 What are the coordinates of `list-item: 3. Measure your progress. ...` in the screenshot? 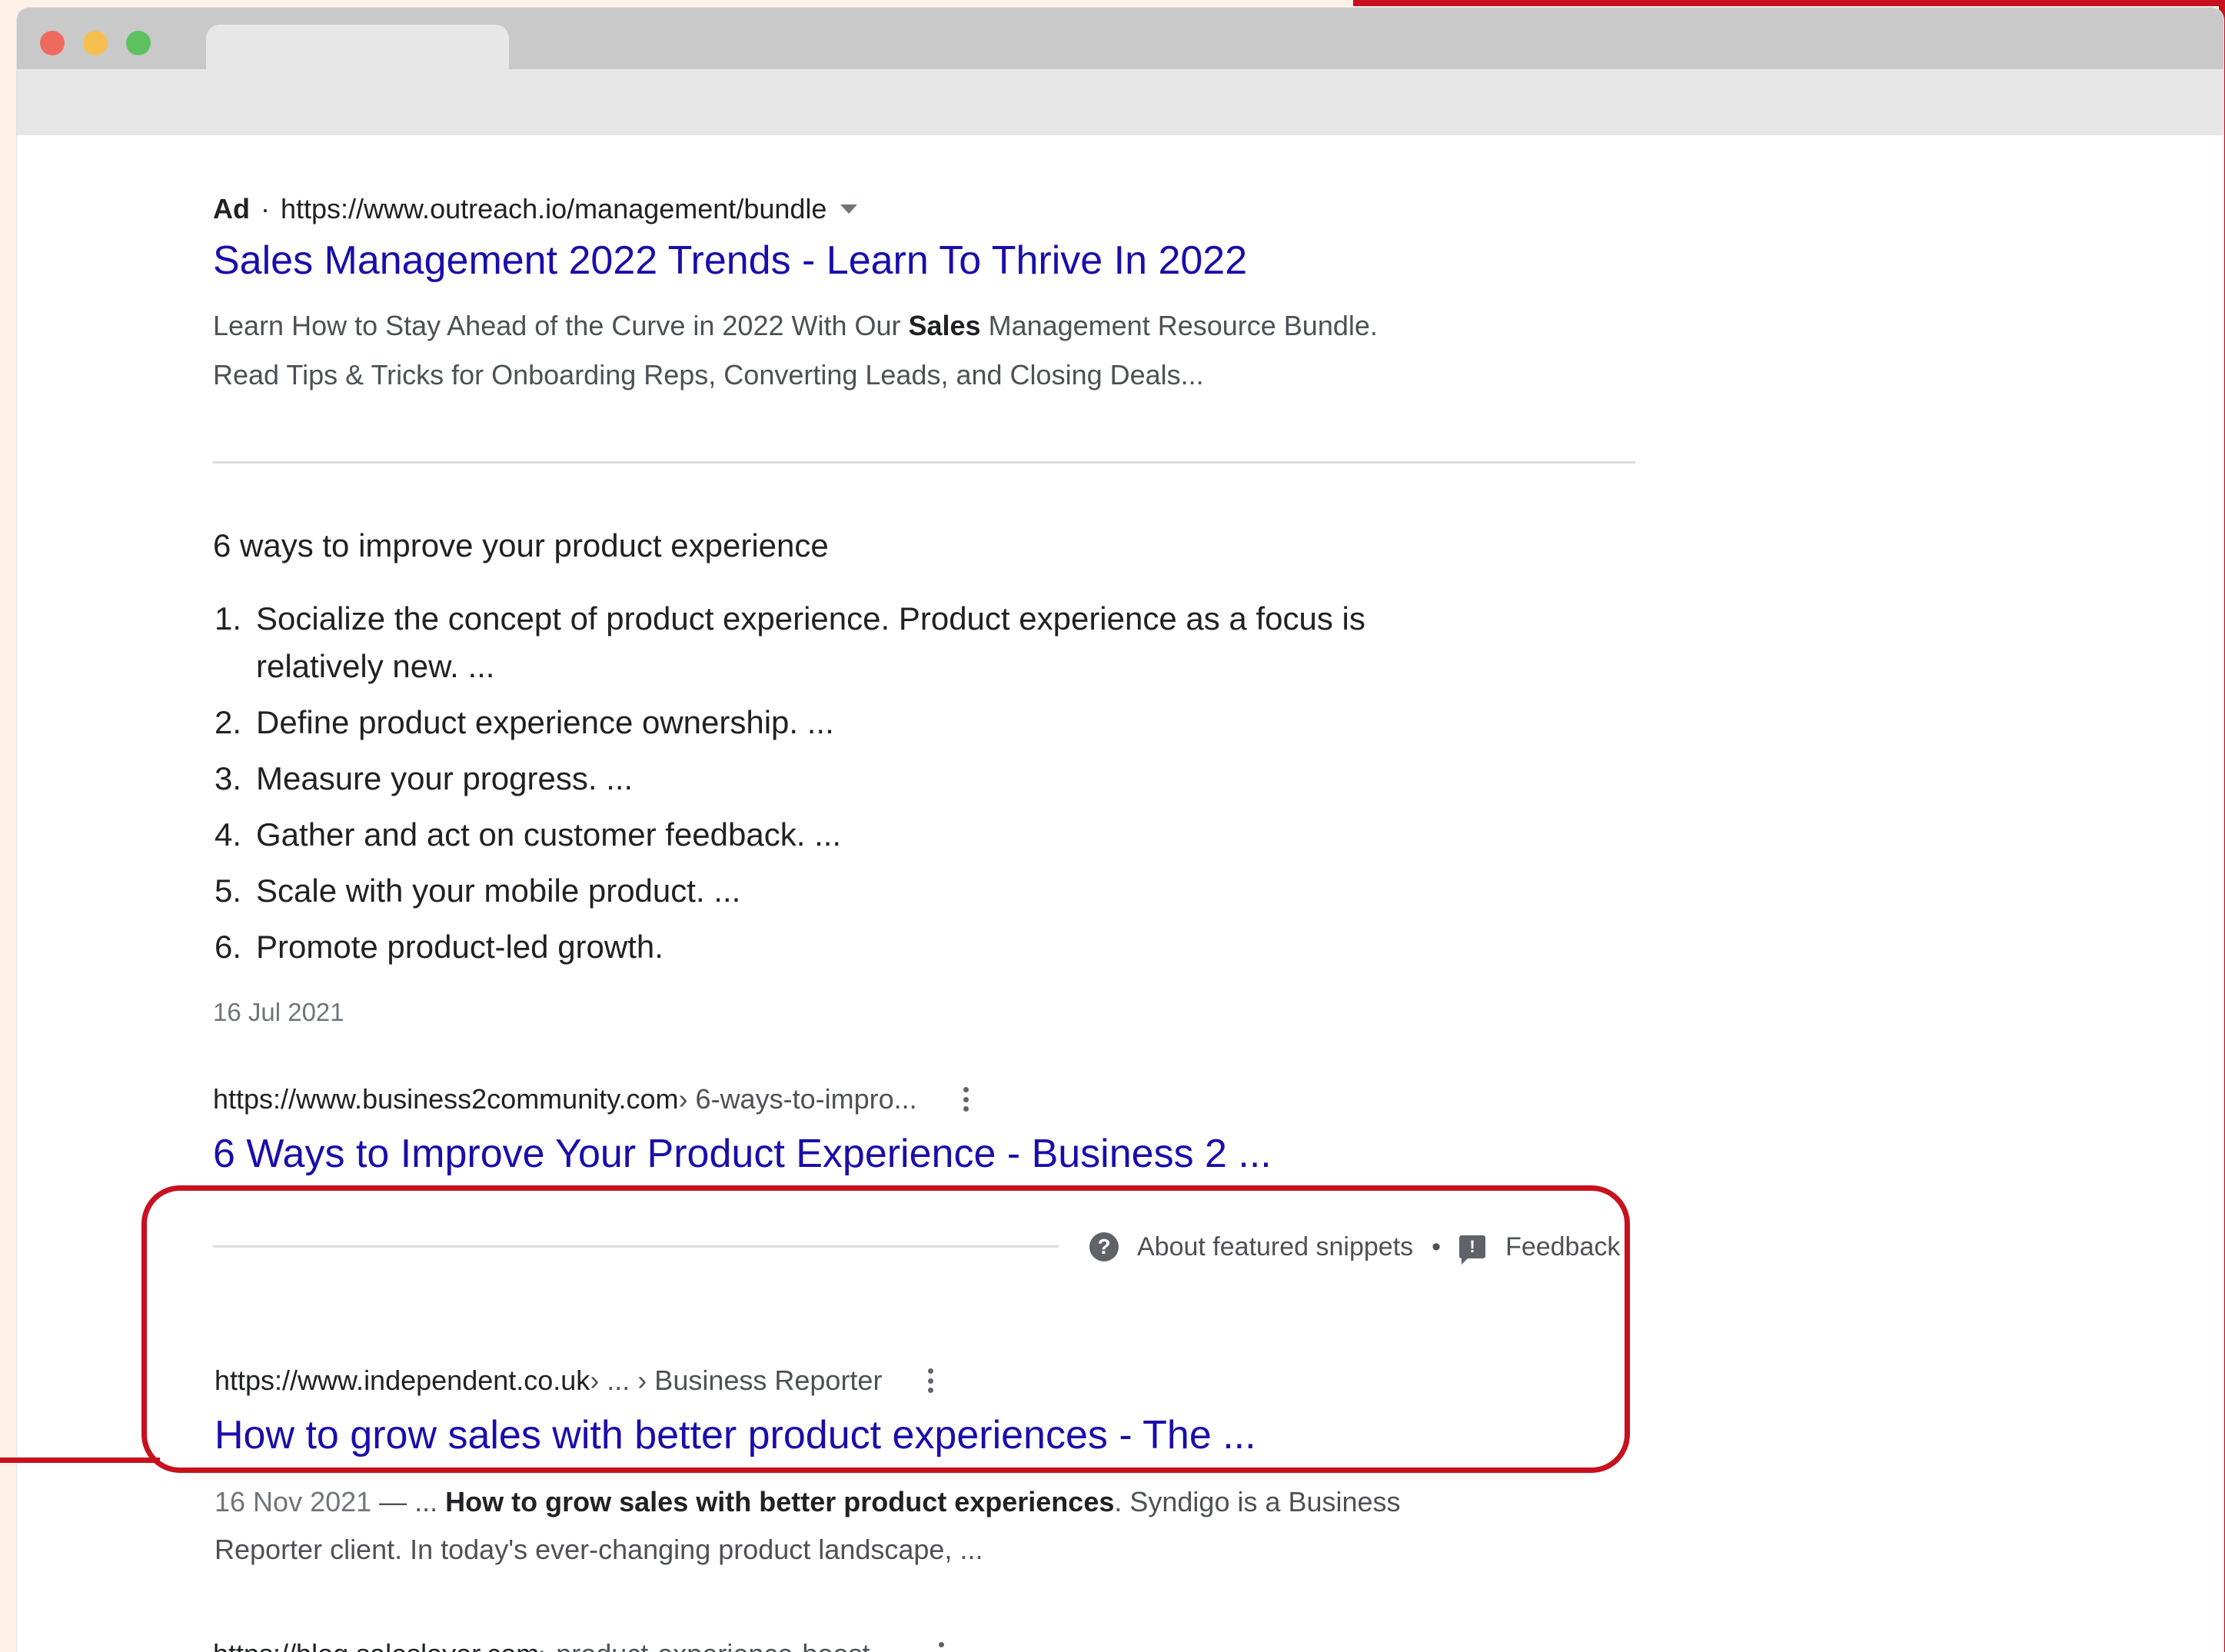 It's located at (425, 778).